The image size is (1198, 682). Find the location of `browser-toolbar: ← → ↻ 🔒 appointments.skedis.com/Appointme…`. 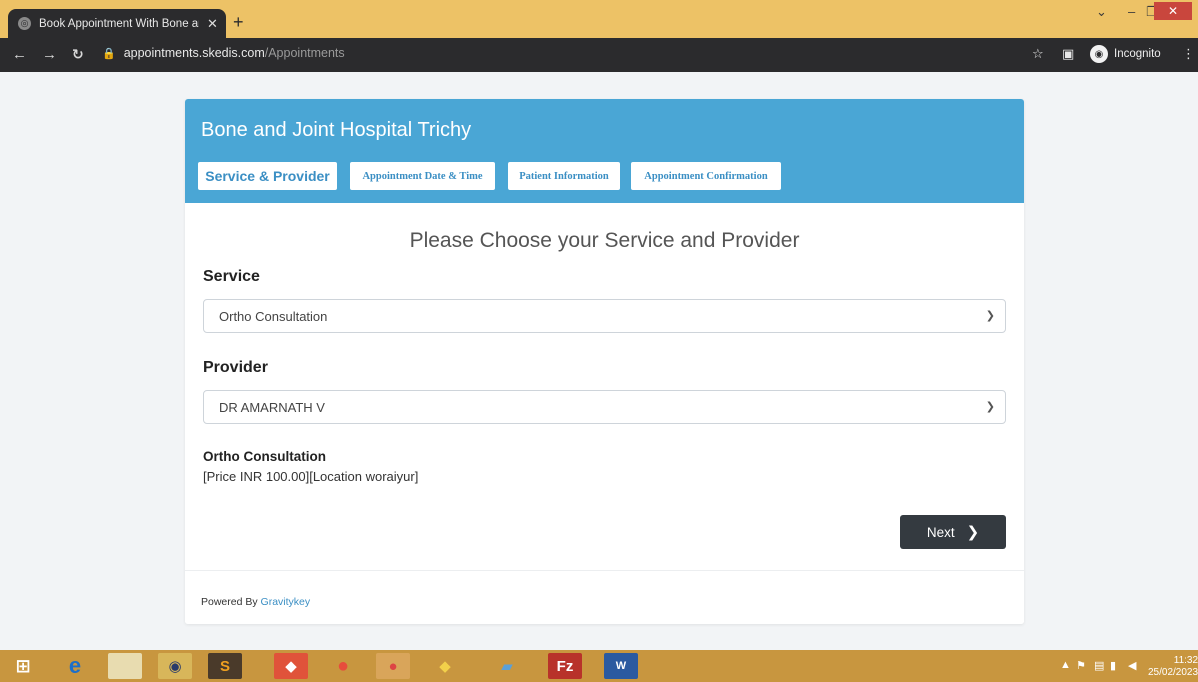

browser-toolbar: ← → ↻ 🔒 appointments.skedis.com/Appointme… is located at coordinates (599, 55).